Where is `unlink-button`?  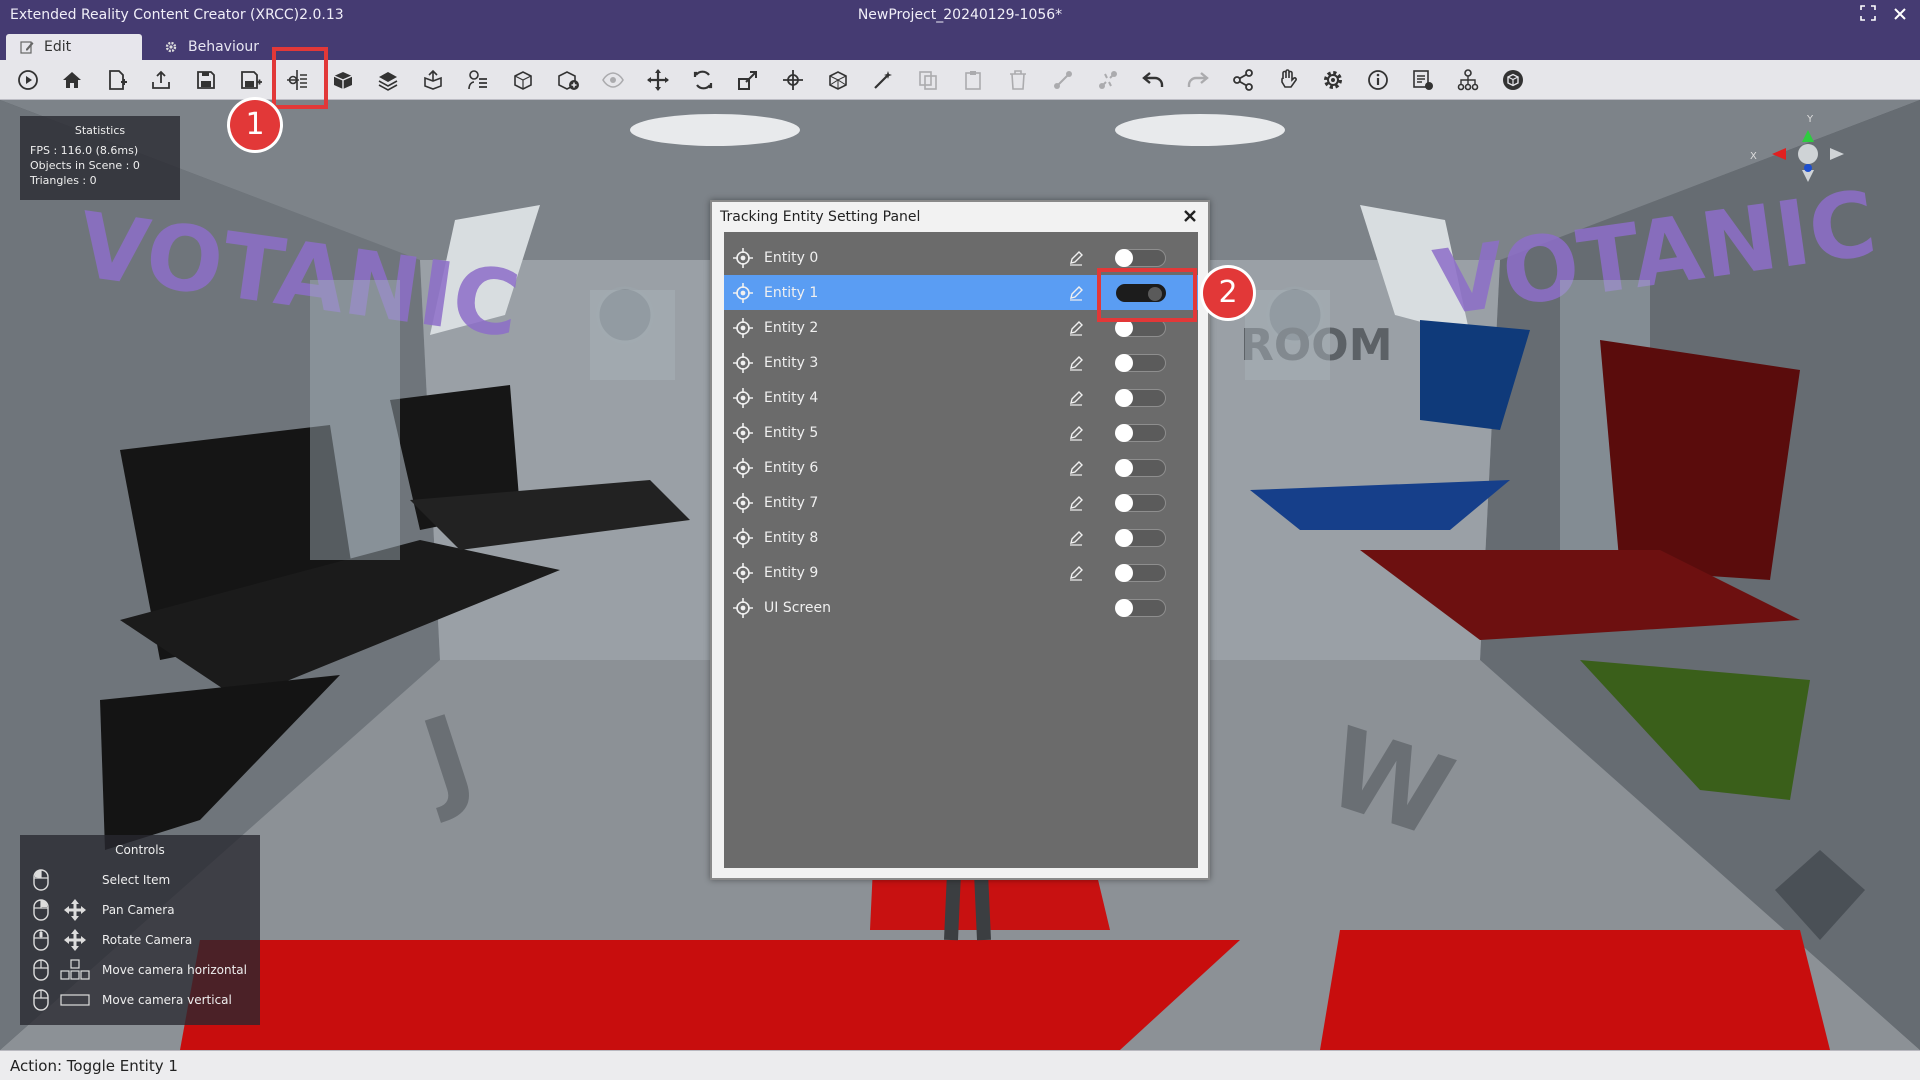 unlink-button is located at coordinates (1108, 80).